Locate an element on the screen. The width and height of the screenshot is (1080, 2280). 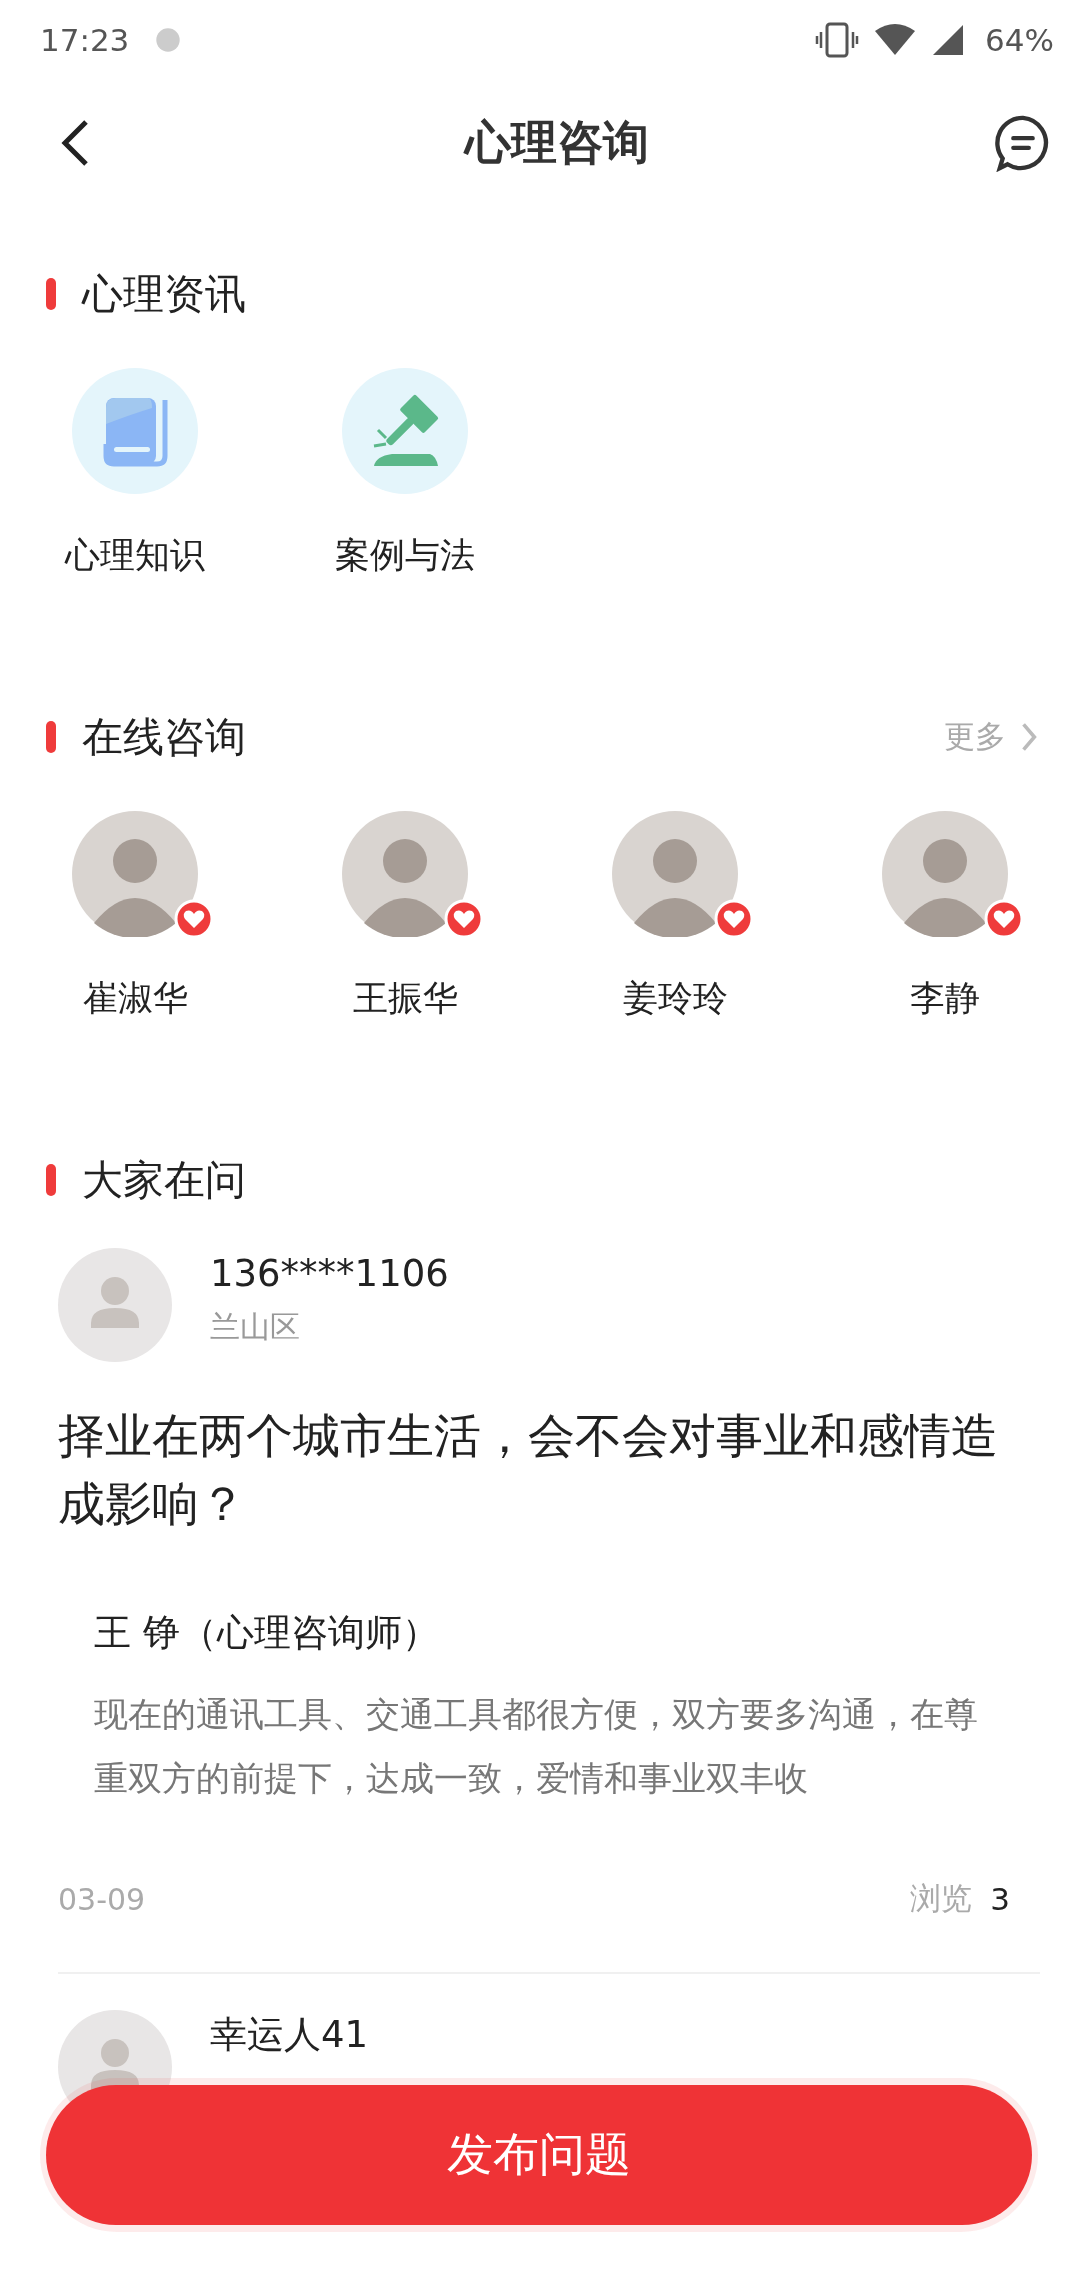
page-title: 心理咨询 is located at coordinates (557, 142).